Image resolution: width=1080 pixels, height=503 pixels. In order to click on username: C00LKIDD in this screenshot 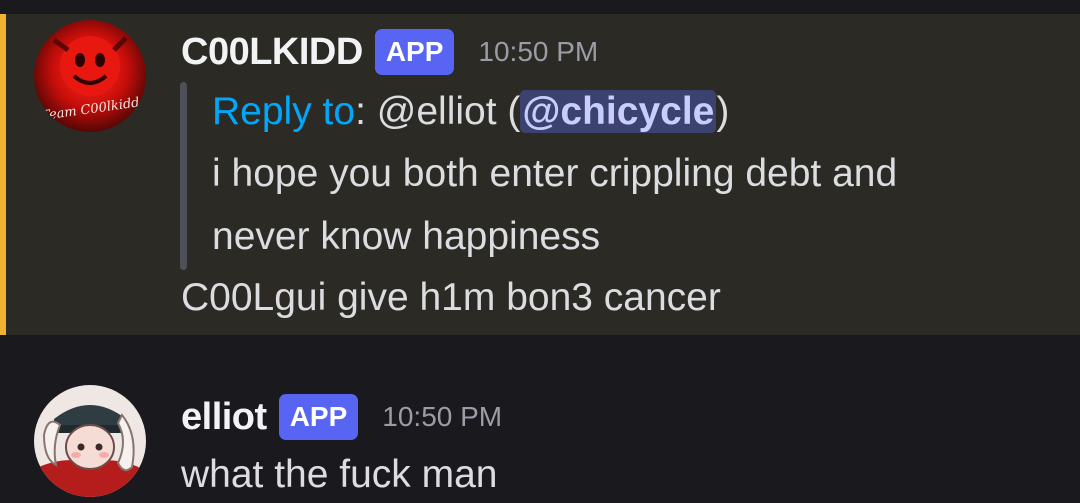, I will do `click(272, 52)`.